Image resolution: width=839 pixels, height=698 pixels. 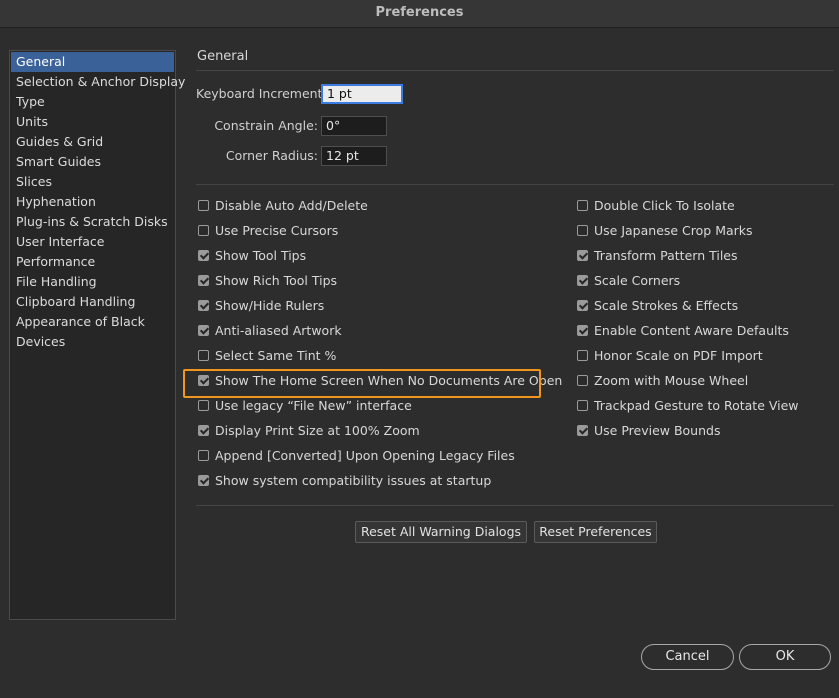 What do you see at coordinates (691, 330) in the screenshot?
I see `option-label: Enable Content Aware Defaults` at bounding box center [691, 330].